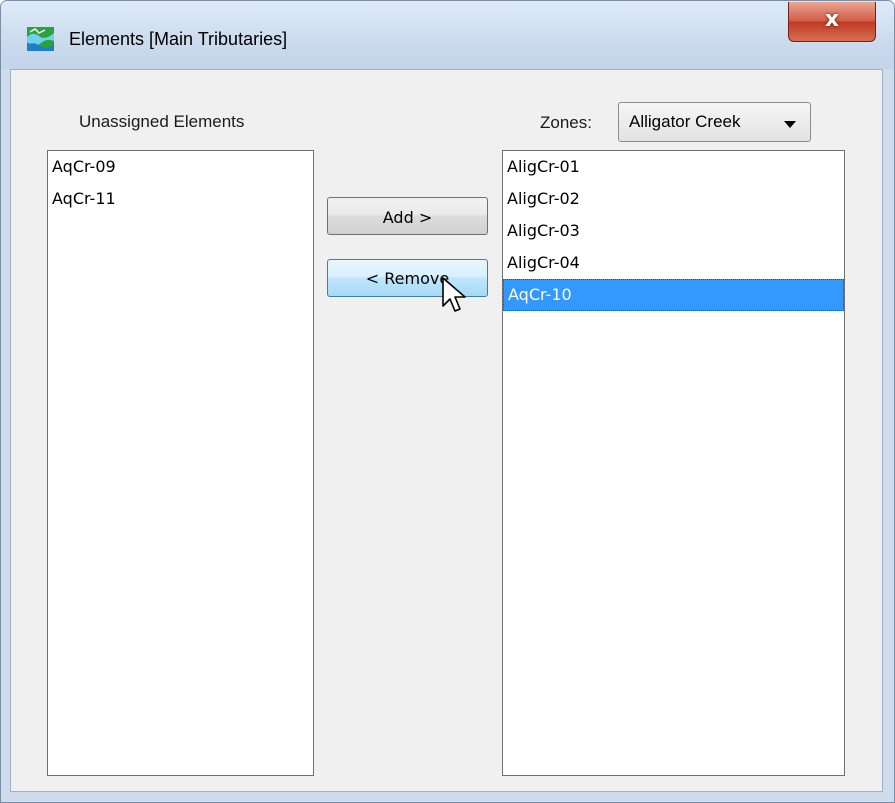 This screenshot has width=895, height=803. I want to click on unassigned-elements-label: Unassigned Elements, so click(162, 121).